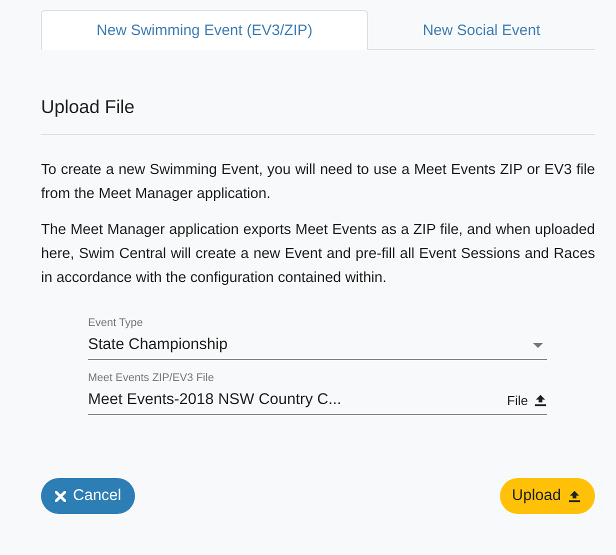 Image resolution: width=616 pixels, height=555 pixels. I want to click on field-label: Event Type, so click(116, 324).